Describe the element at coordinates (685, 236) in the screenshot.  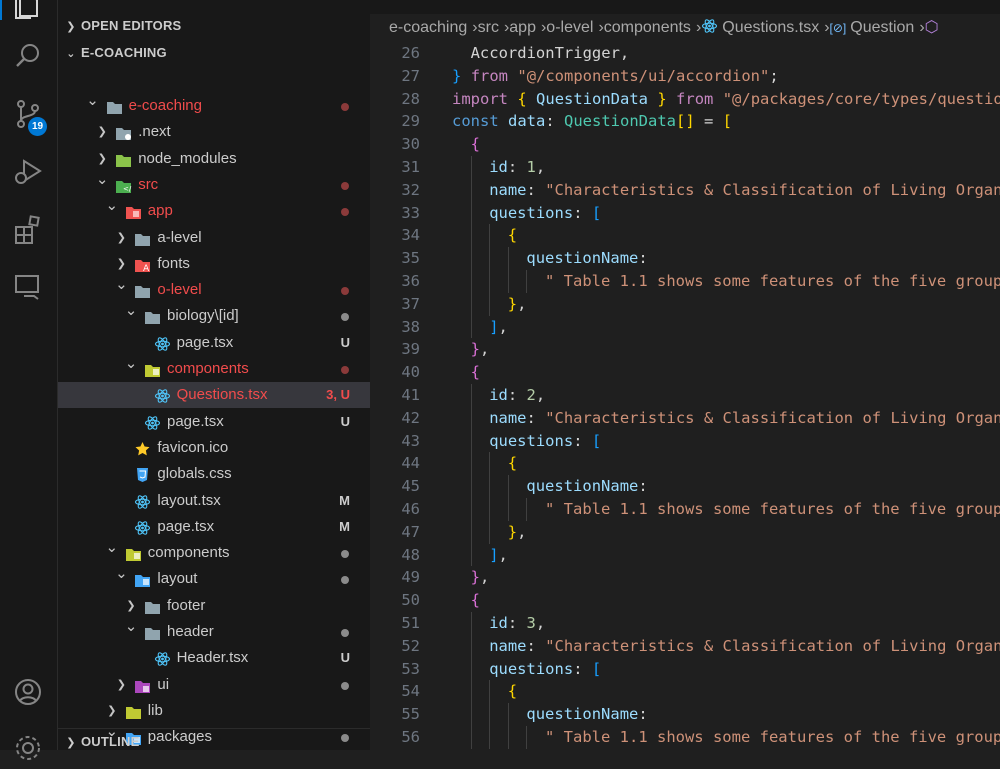
I see `code-line: 34 {` at that location.